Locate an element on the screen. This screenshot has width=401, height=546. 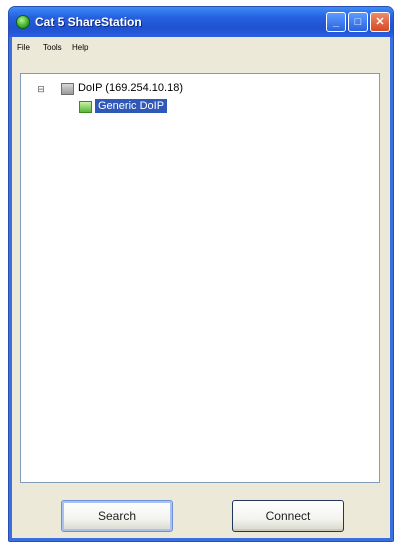
connect-button: Connect is located at coordinates (288, 516).